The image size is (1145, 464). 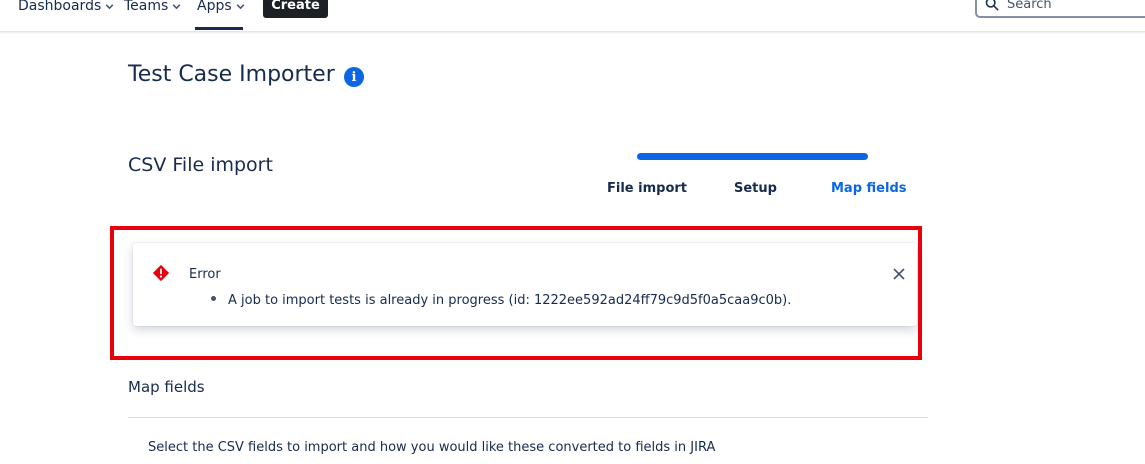 I want to click on search-input: Search, so click(x=1060, y=9).